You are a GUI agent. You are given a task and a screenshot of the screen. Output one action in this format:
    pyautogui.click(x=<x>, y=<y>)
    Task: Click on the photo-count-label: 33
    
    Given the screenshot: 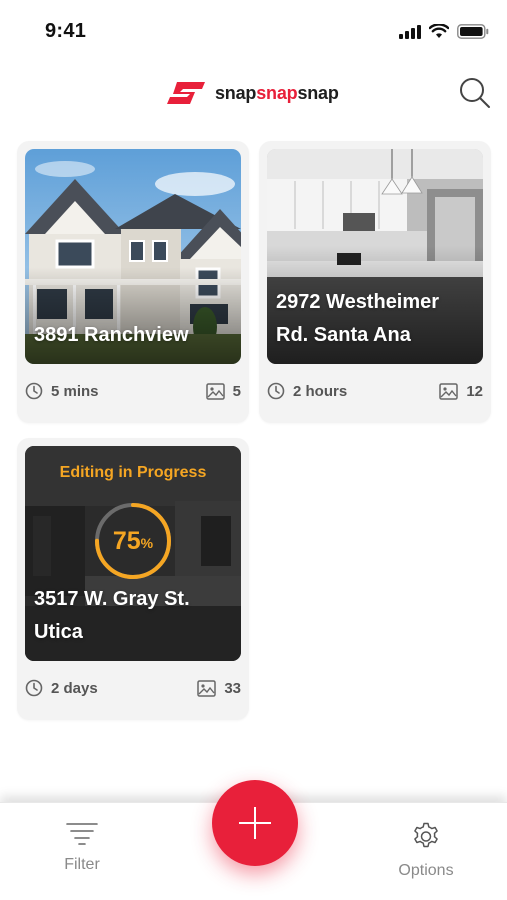 What is the action you would take?
    pyautogui.click(x=232, y=688)
    